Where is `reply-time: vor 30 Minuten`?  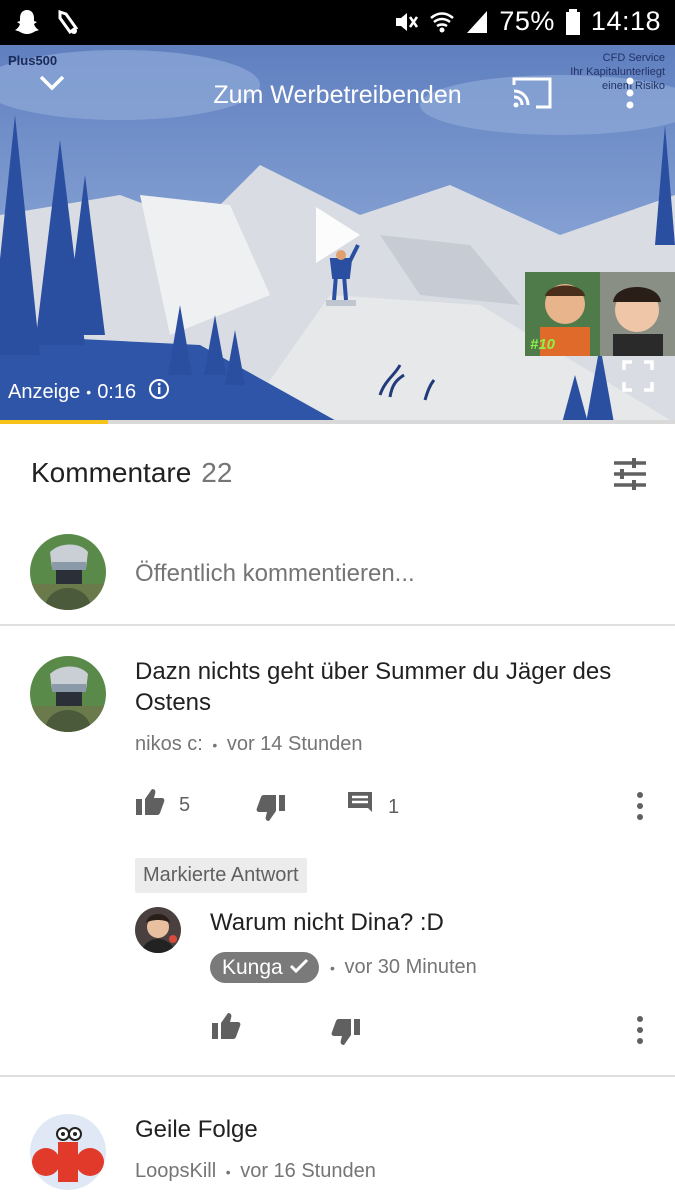
reply-time: vor 30 Minuten is located at coordinates (410, 967).